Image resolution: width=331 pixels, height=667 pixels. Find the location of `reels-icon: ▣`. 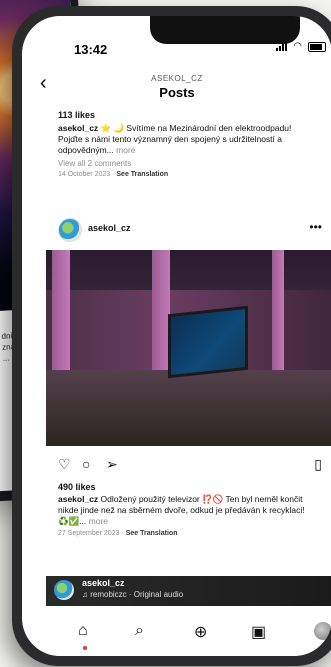

reels-icon: ▣ is located at coordinates (258, 632).